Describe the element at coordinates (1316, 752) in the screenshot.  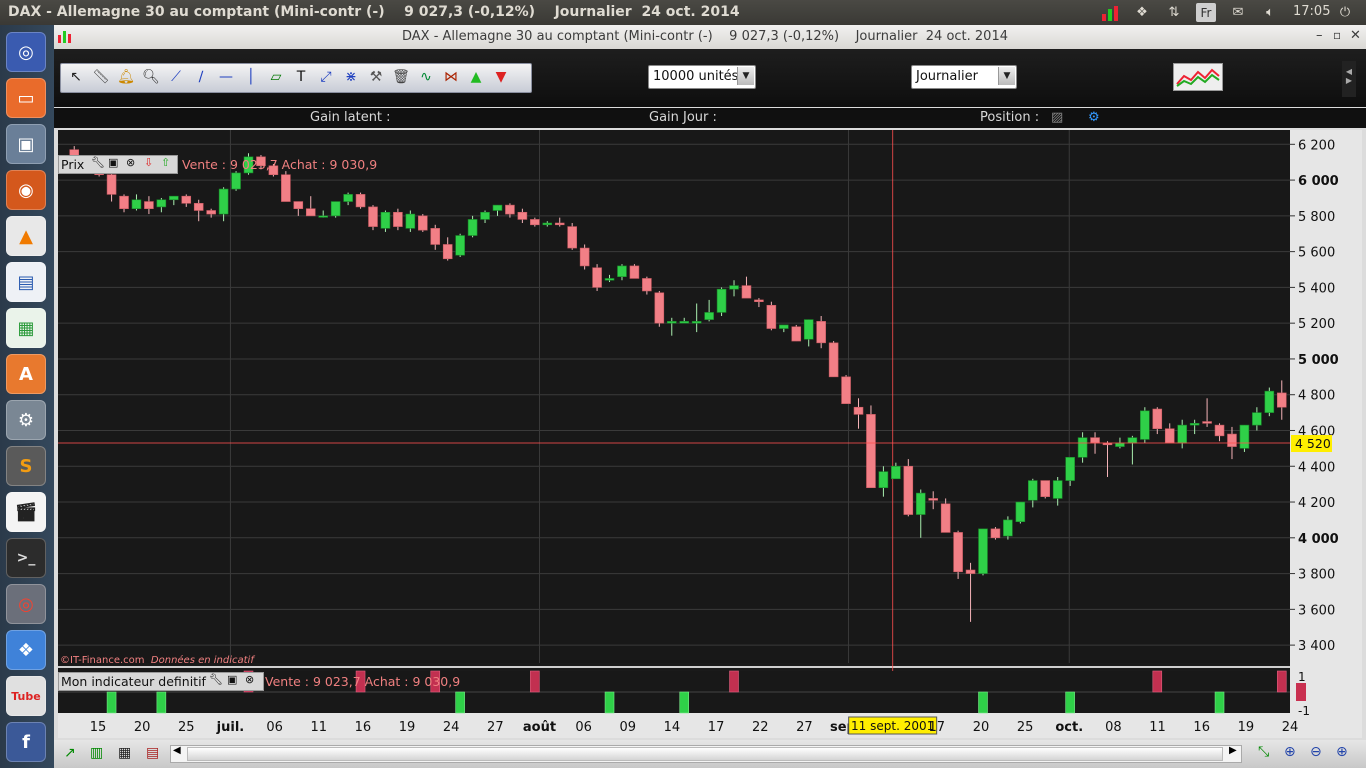
I see `zoom-out-icon: ⊖` at that location.